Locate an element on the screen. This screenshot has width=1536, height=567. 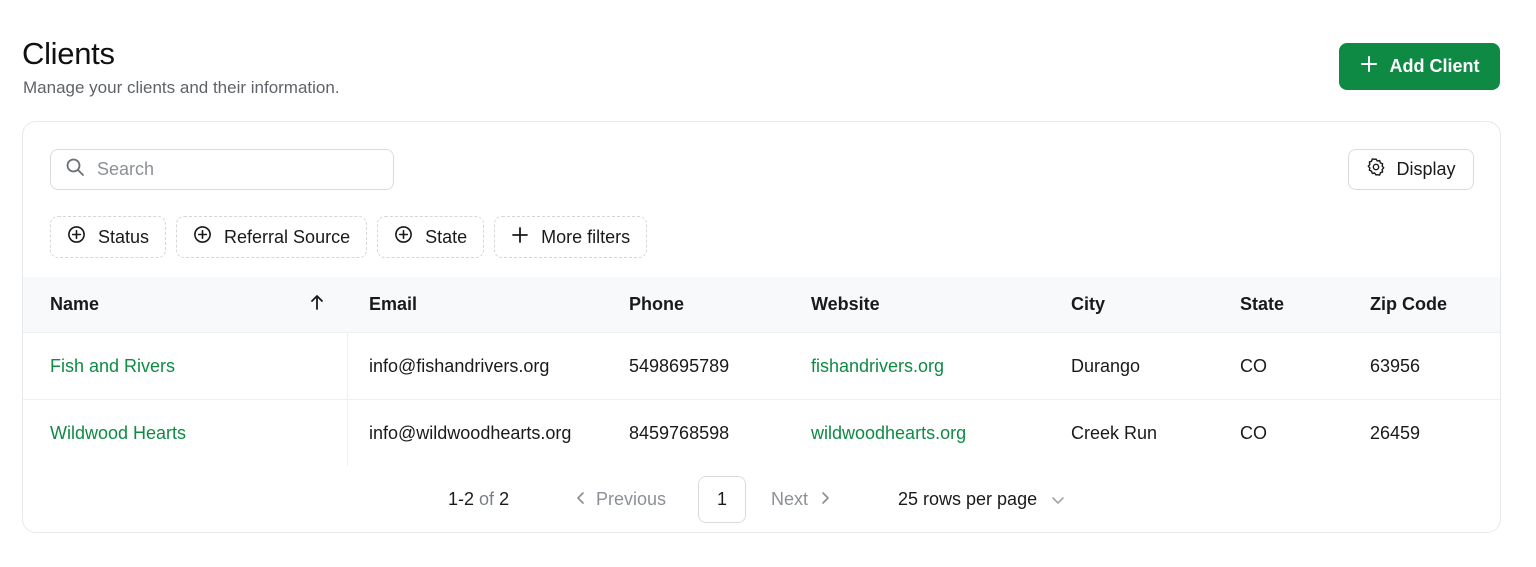
filter-status: Status is located at coordinates (108, 237).